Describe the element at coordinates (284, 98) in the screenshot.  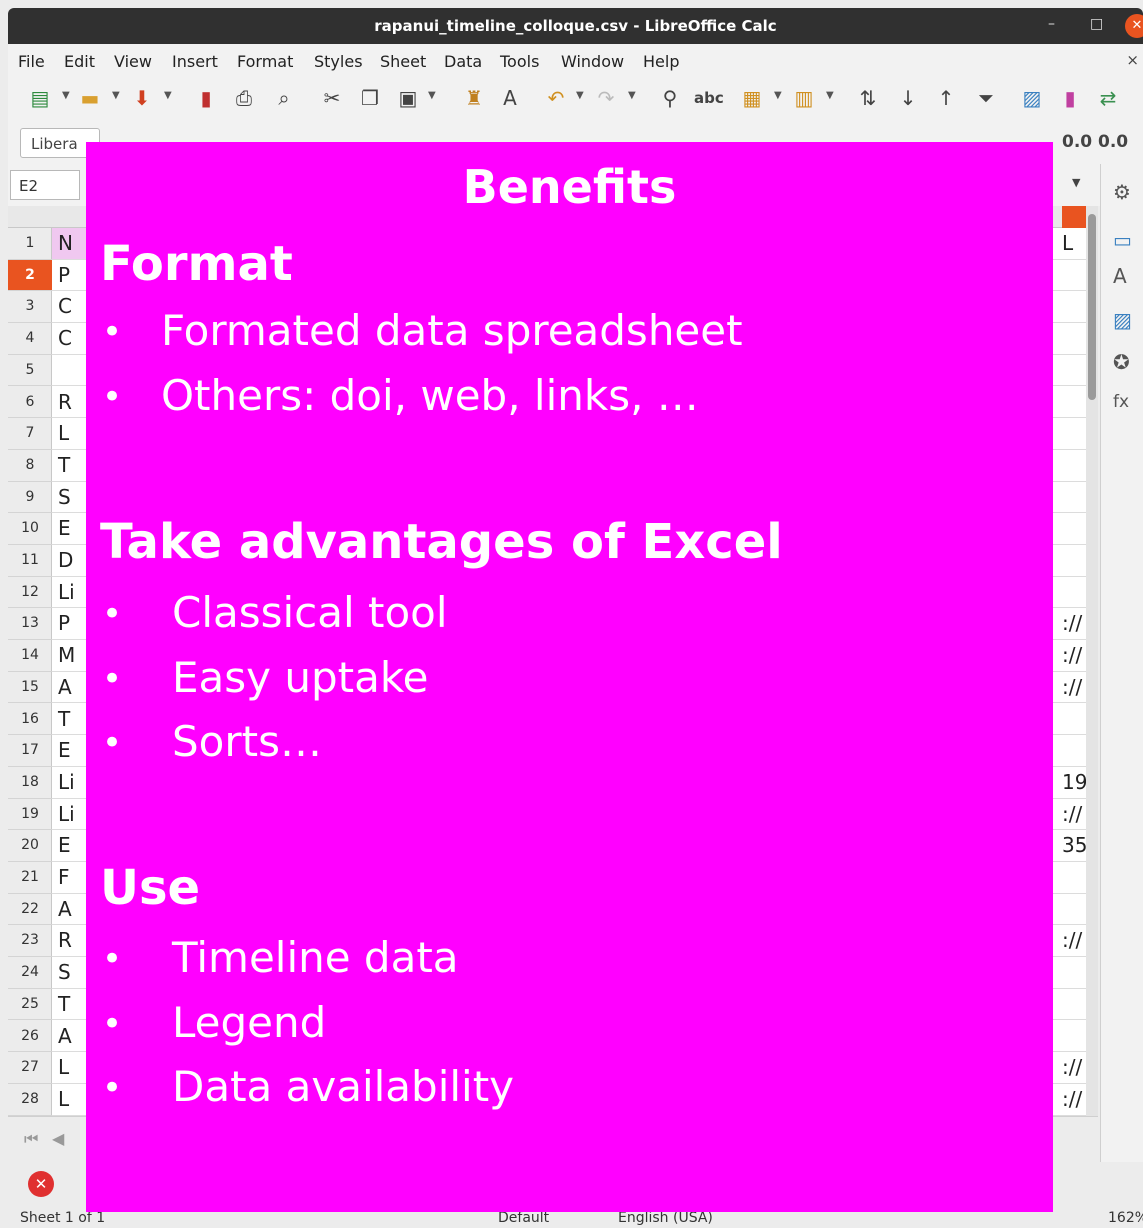
I see `print-preview-icon: ⌕` at that location.